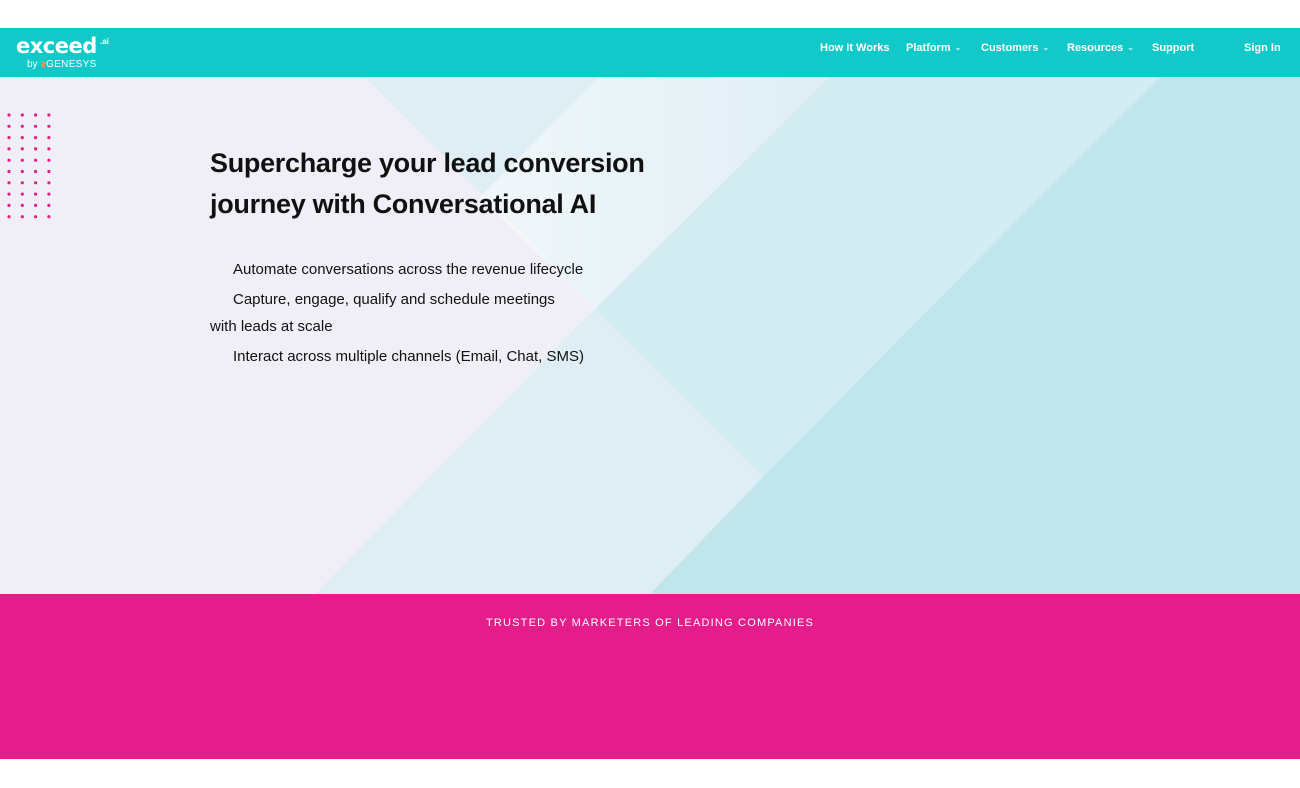  Describe the element at coordinates (271, 326) in the screenshot. I see `hero-bullet-capture-line-2: with leads at scale` at that location.